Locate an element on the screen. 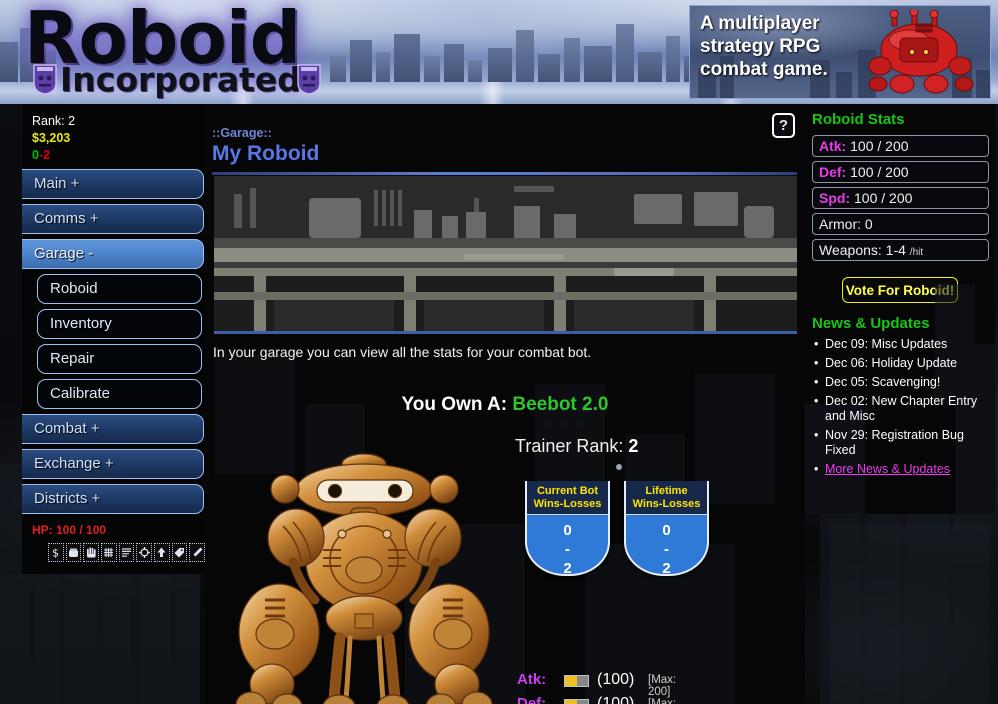 This screenshot has height=704, width=998. roboid-bot-image is located at coordinates (364, 578).